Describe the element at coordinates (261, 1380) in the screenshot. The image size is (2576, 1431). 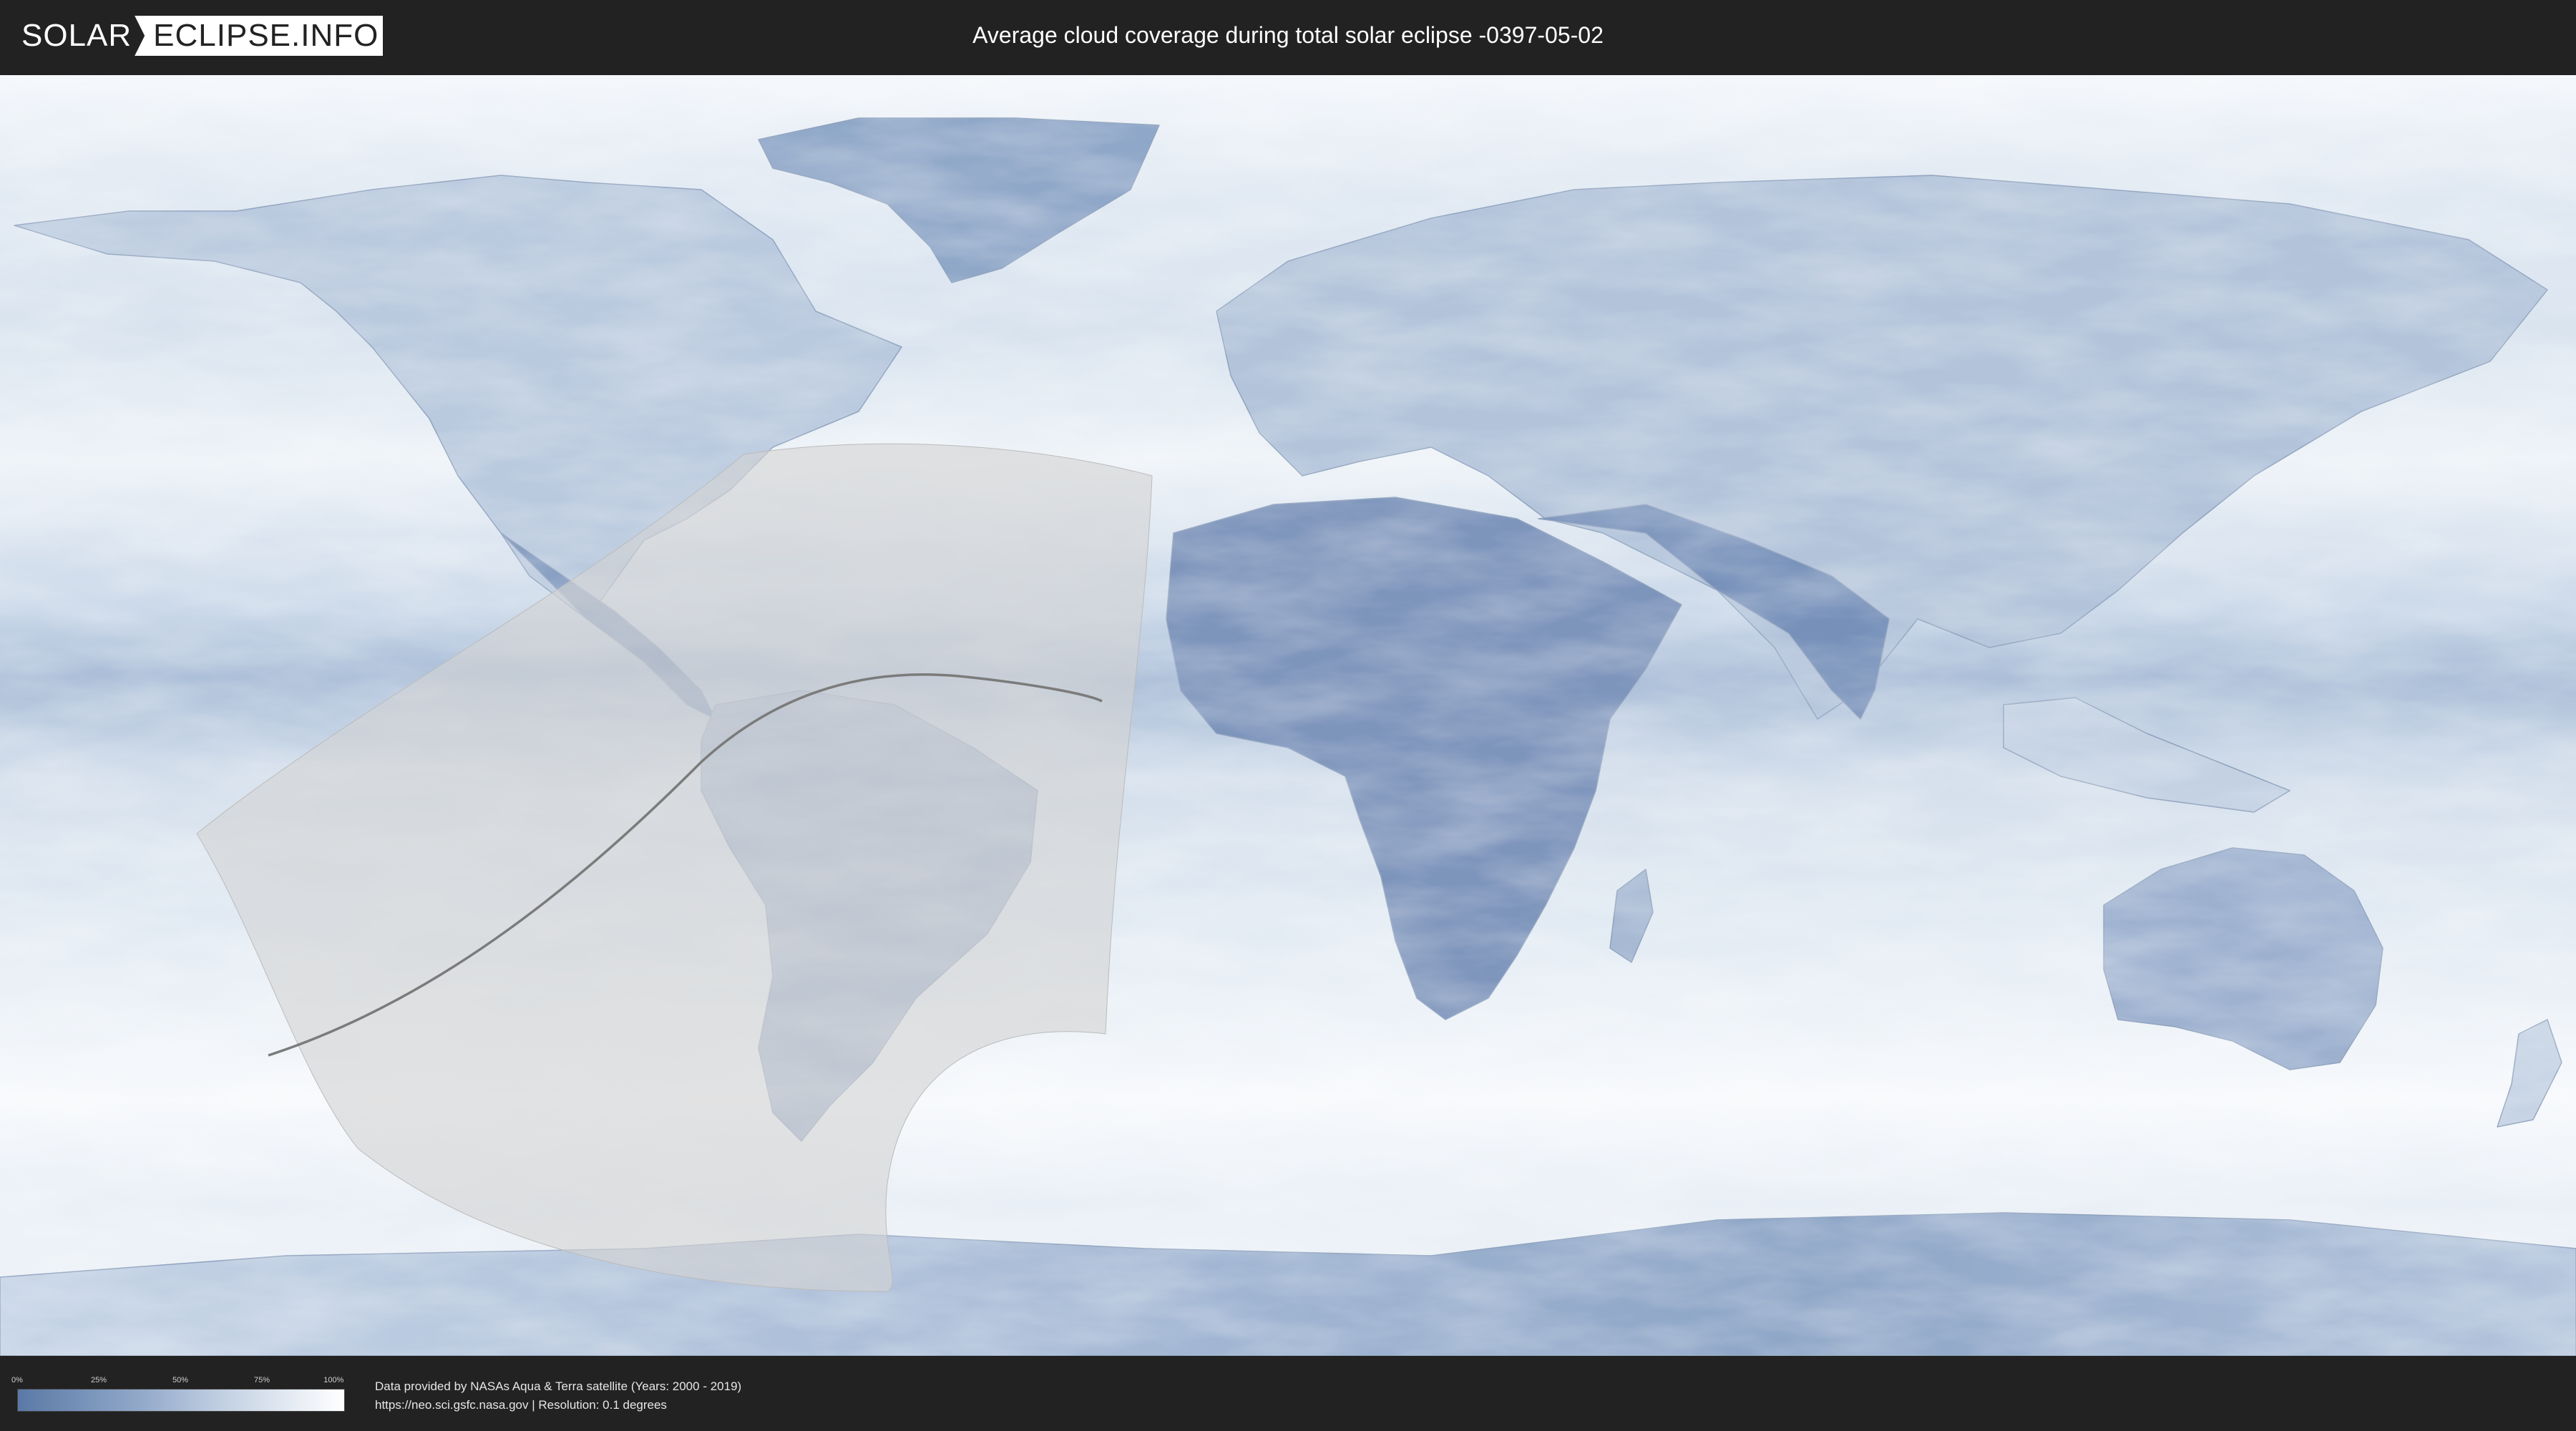
I see `legend-tick-75: 75%` at that location.